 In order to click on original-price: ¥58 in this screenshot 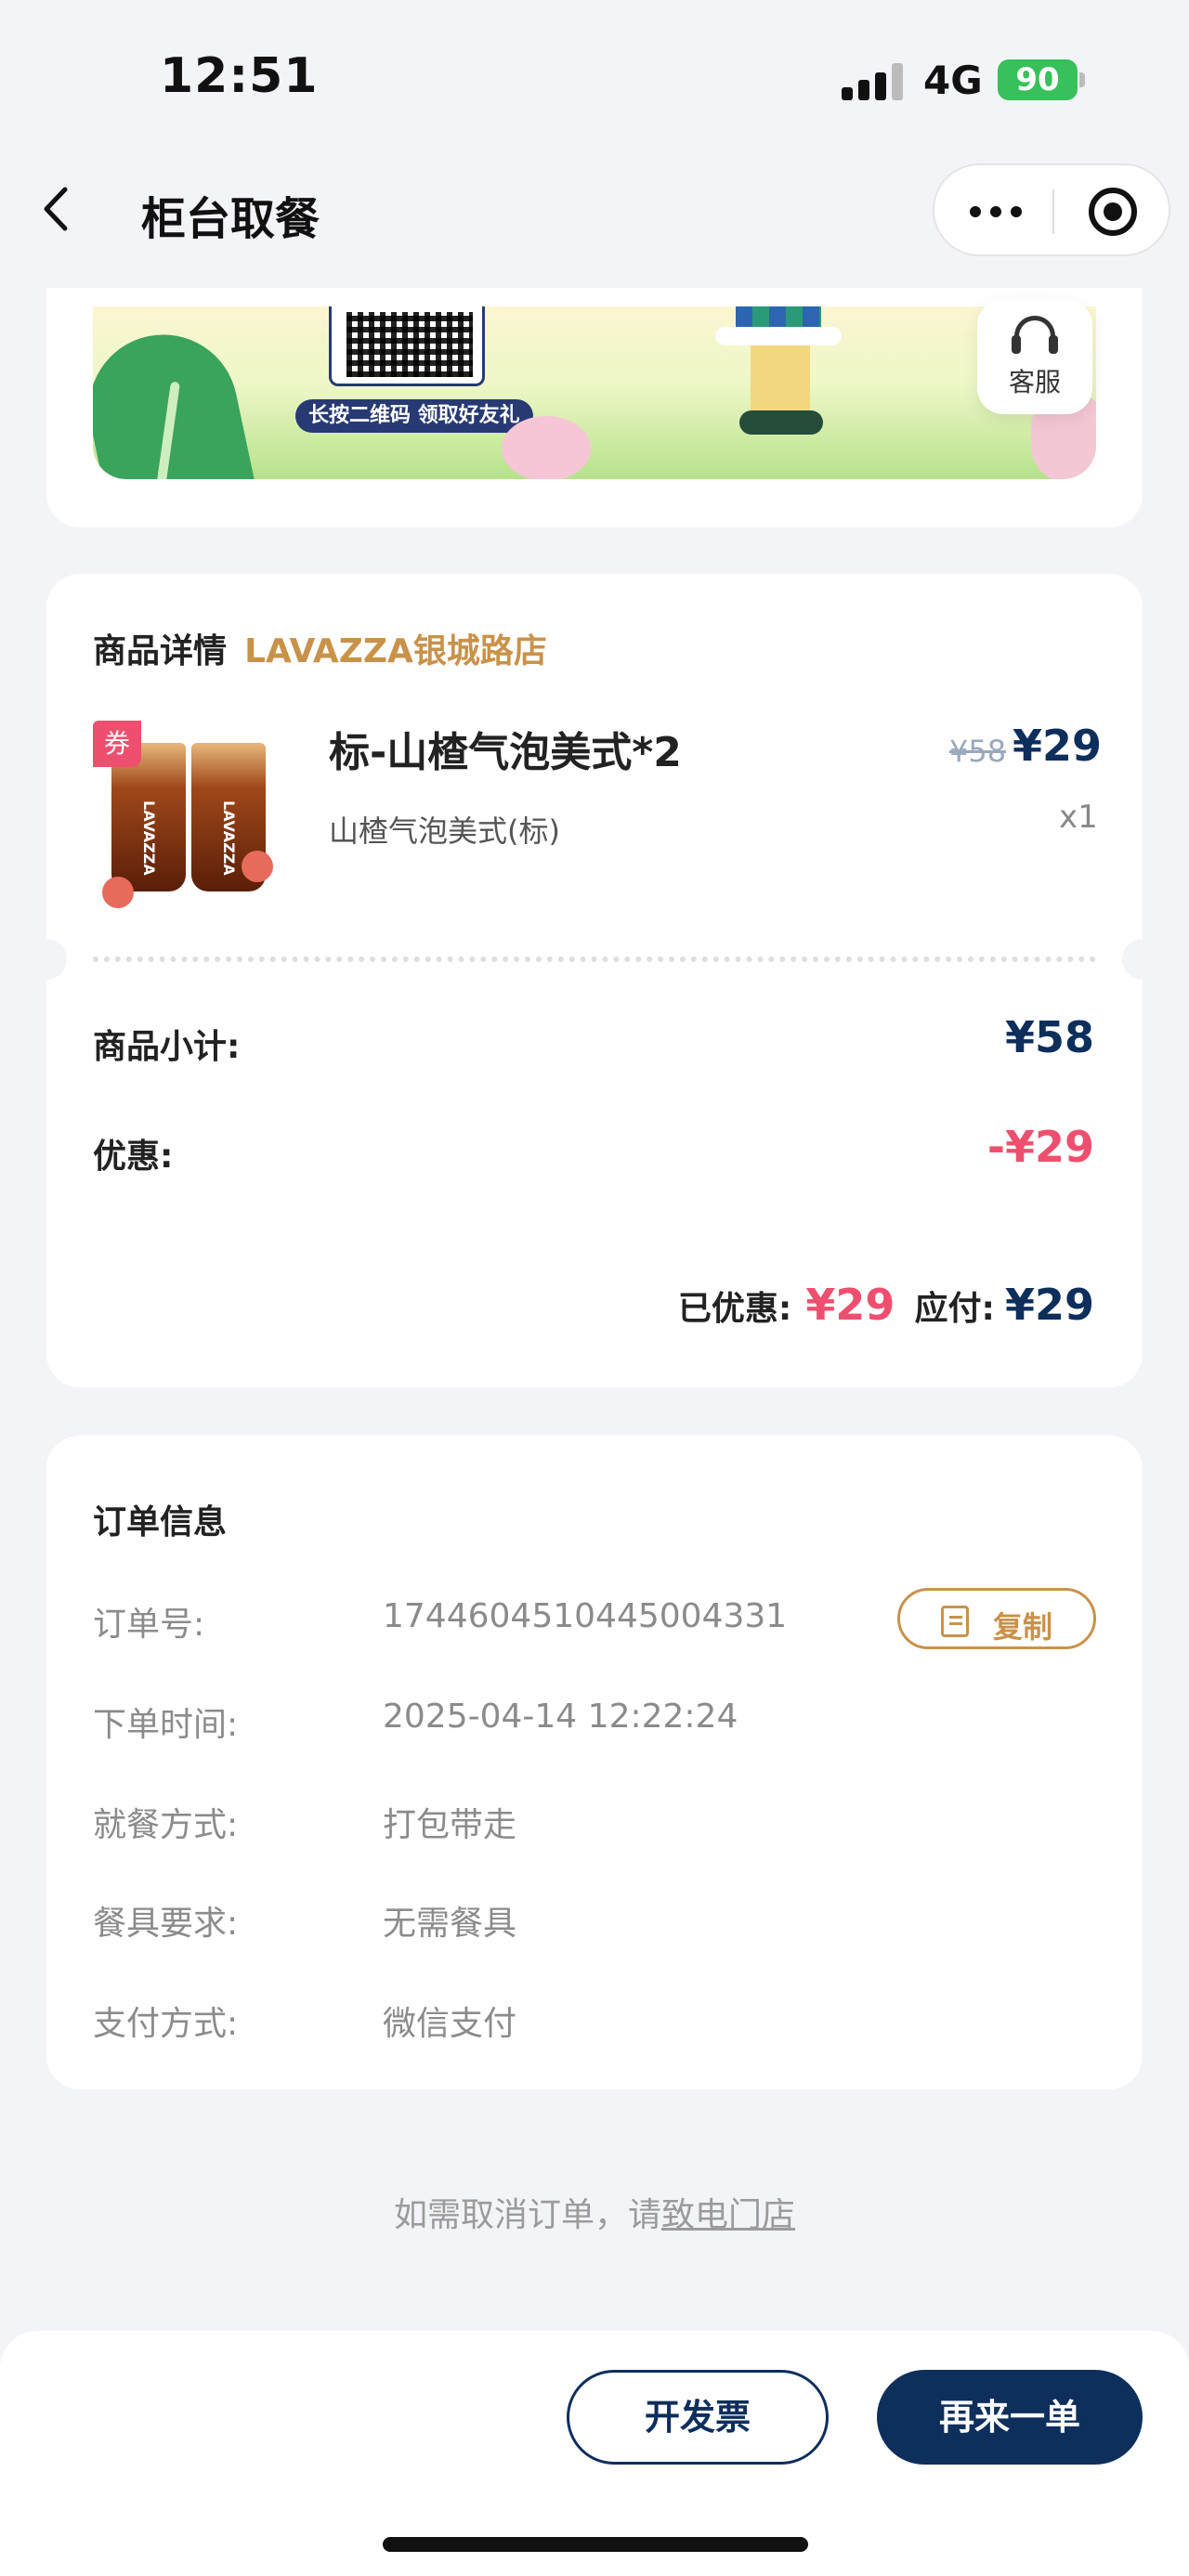, I will do `click(978, 751)`.